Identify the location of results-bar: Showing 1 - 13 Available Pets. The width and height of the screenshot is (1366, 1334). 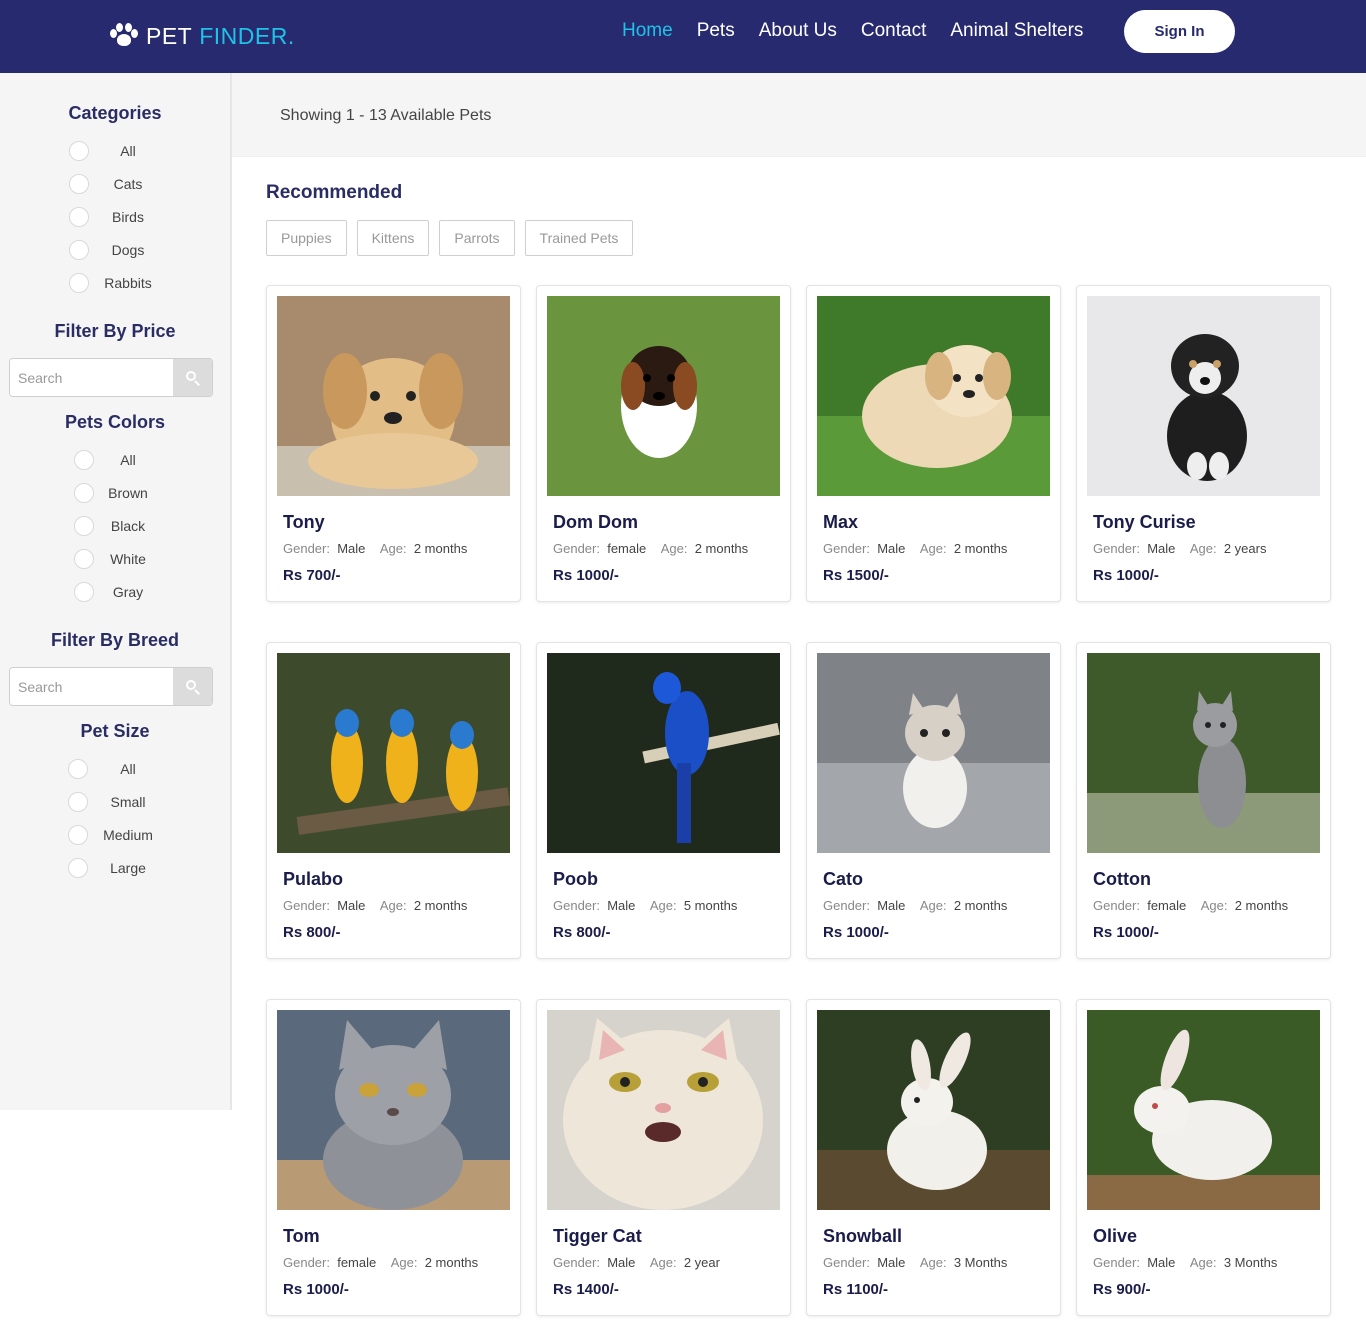
(799, 115).